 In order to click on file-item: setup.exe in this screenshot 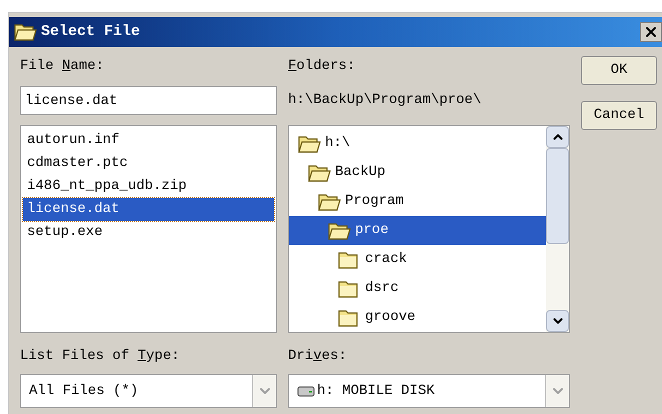, I will do `click(148, 232)`.